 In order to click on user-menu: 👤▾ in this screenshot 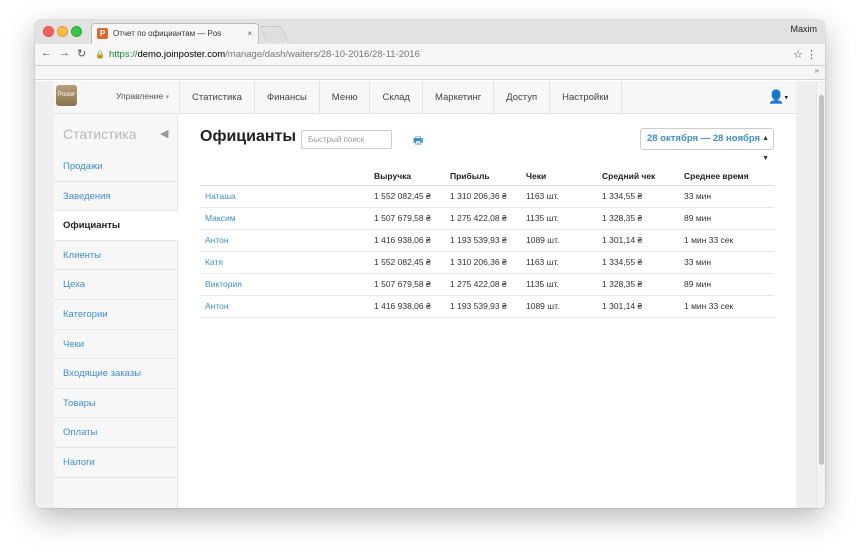, I will do `click(778, 97)`.